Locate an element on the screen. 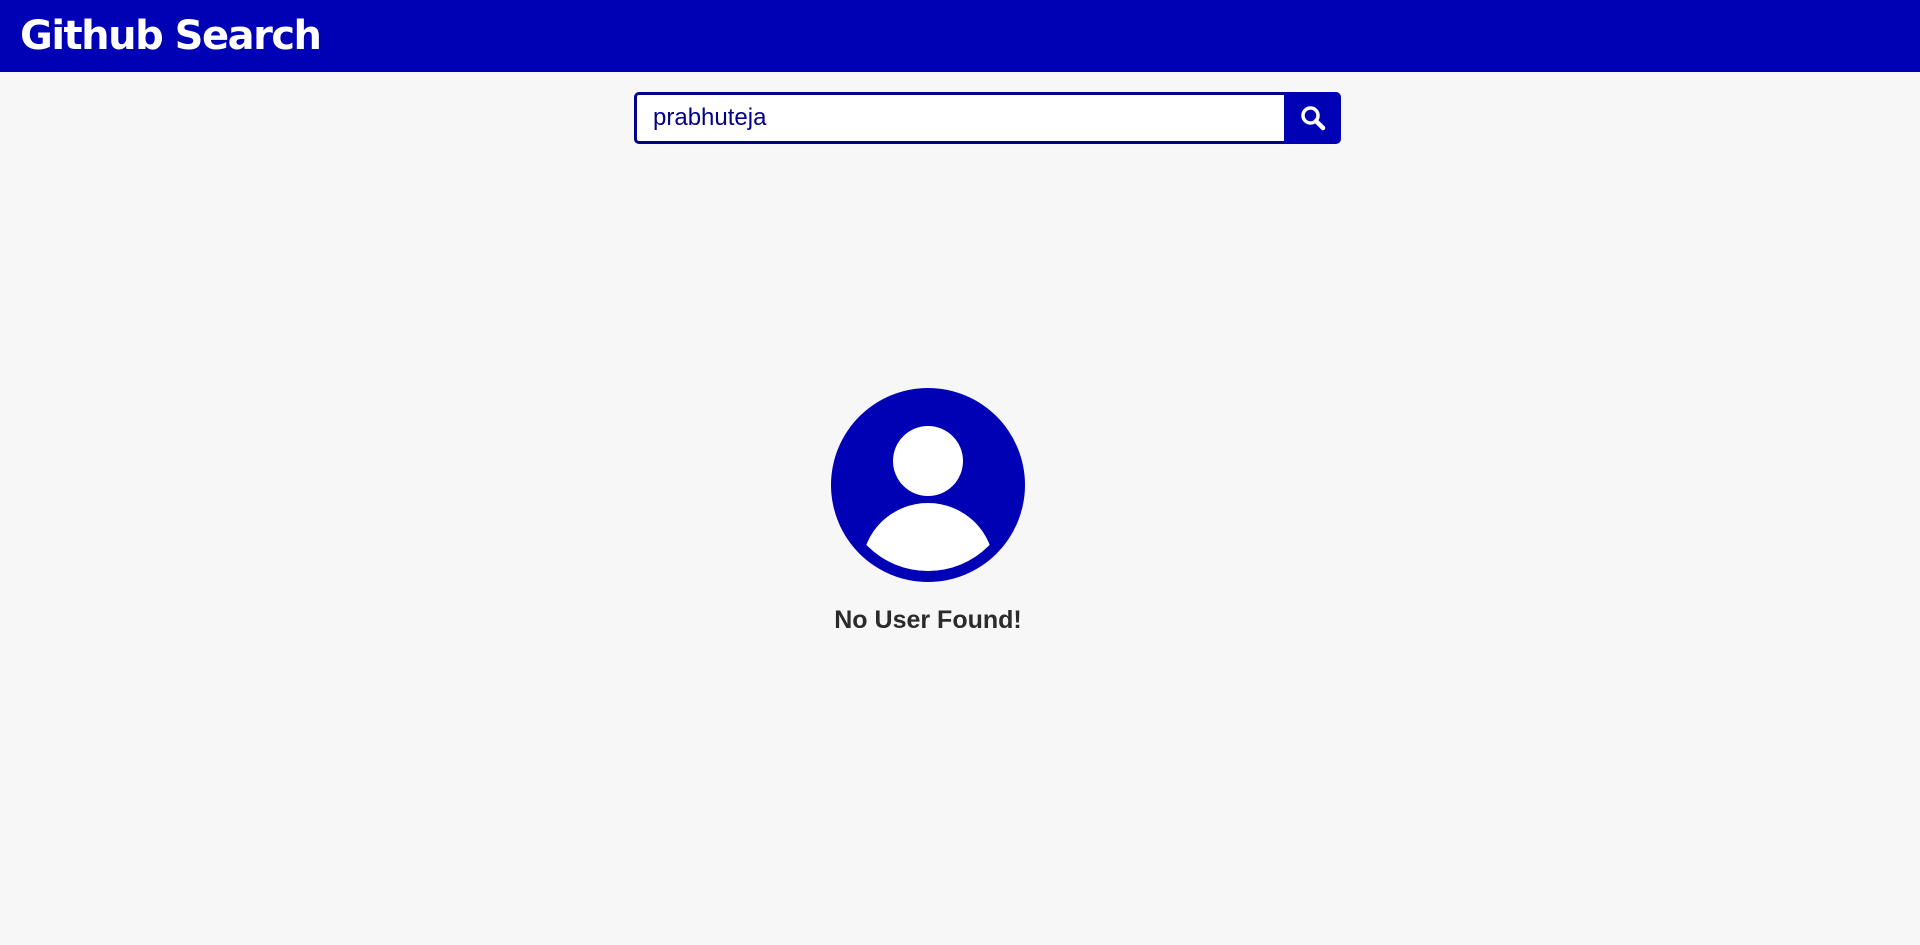  search-icon is located at coordinates (1312, 118).